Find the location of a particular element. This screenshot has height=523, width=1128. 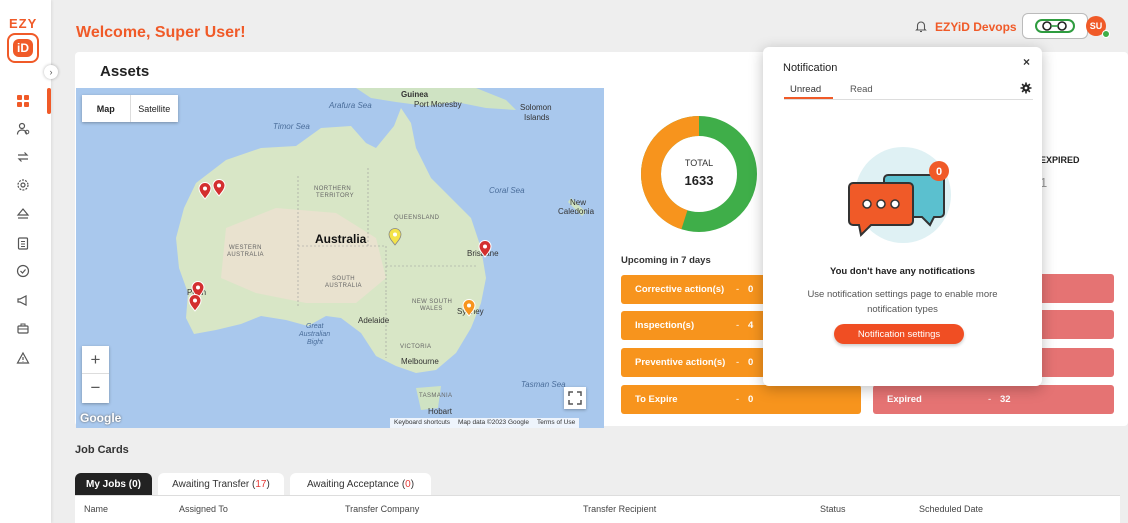

map-label-victoria: VICTORIA is located at coordinates (416, 347).